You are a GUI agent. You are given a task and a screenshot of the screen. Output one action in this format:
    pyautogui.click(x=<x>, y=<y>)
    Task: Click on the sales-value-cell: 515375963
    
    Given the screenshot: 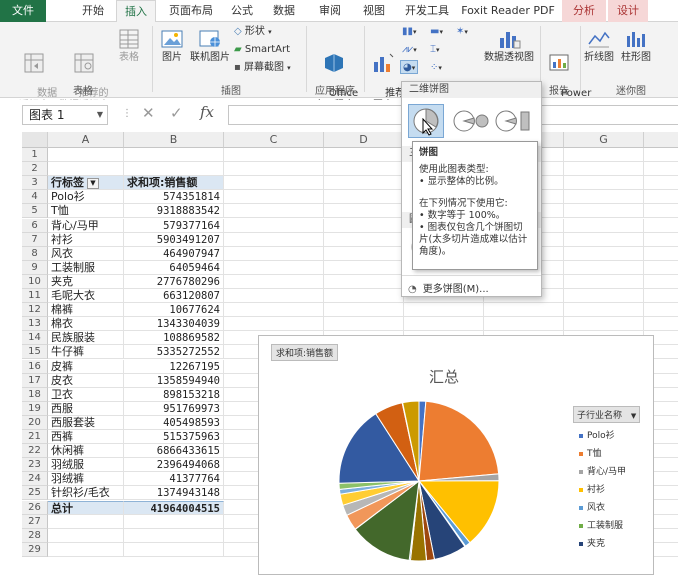 What is the action you would take?
    pyautogui.click(x=174, y=437)
    